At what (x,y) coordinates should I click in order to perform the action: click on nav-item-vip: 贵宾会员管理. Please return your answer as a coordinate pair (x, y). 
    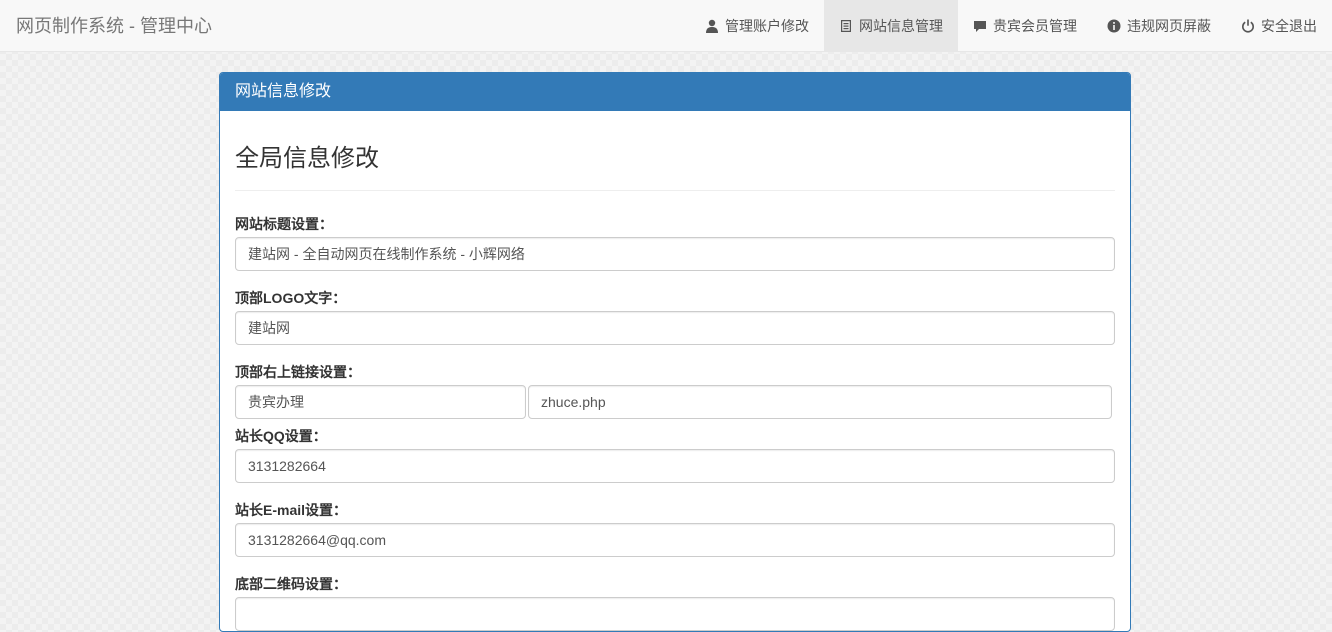
    Looking at the image, I should click on (1025, 25).